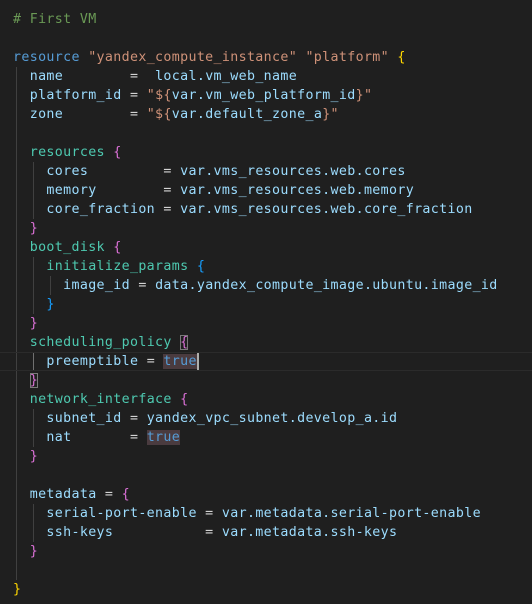  I want to click on code-line: initialize_params {, so click(266, 266).